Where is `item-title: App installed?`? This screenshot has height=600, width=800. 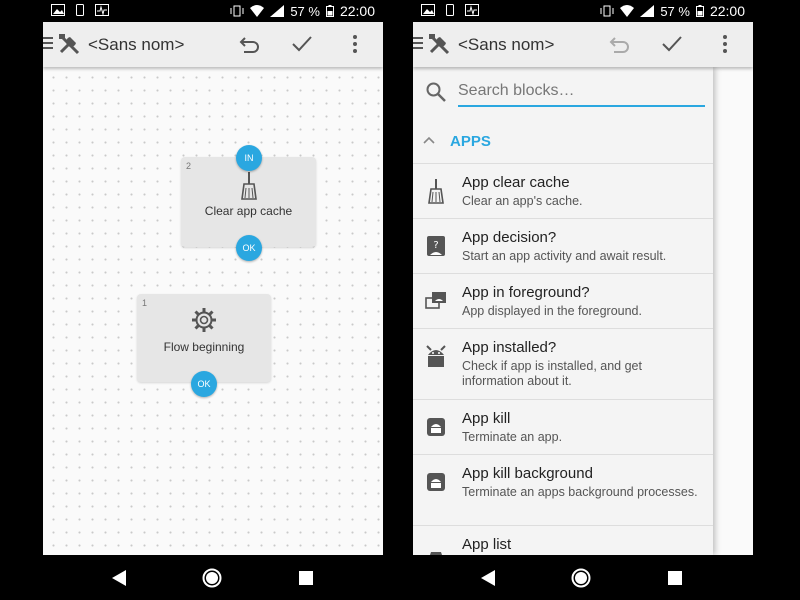
item-title: App installed? is located at coordinates (509, 347).